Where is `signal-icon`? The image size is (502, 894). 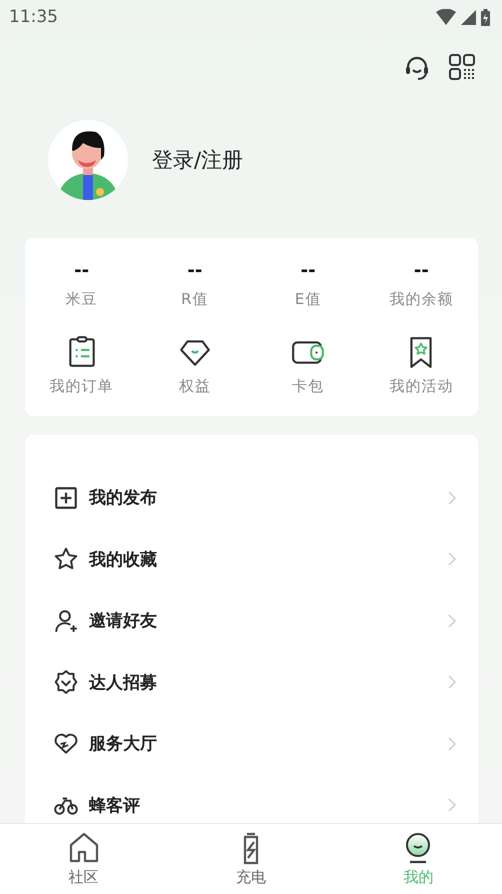
signal-icon is located at coordinates (468, 17).